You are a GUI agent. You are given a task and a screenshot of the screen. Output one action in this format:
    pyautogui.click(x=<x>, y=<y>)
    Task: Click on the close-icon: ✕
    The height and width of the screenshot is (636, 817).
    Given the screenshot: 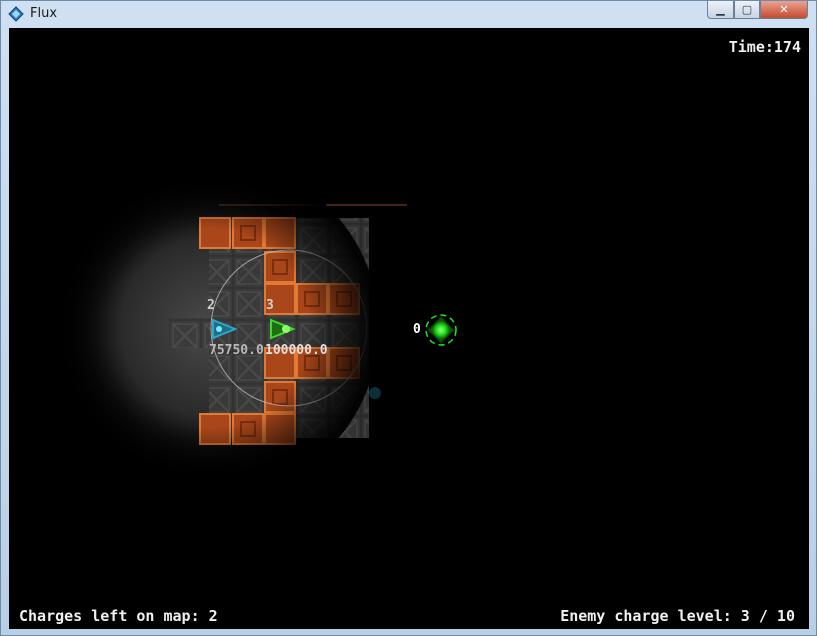 What is the action you would take?
    pyautogui.click(x=784, y=9)
    